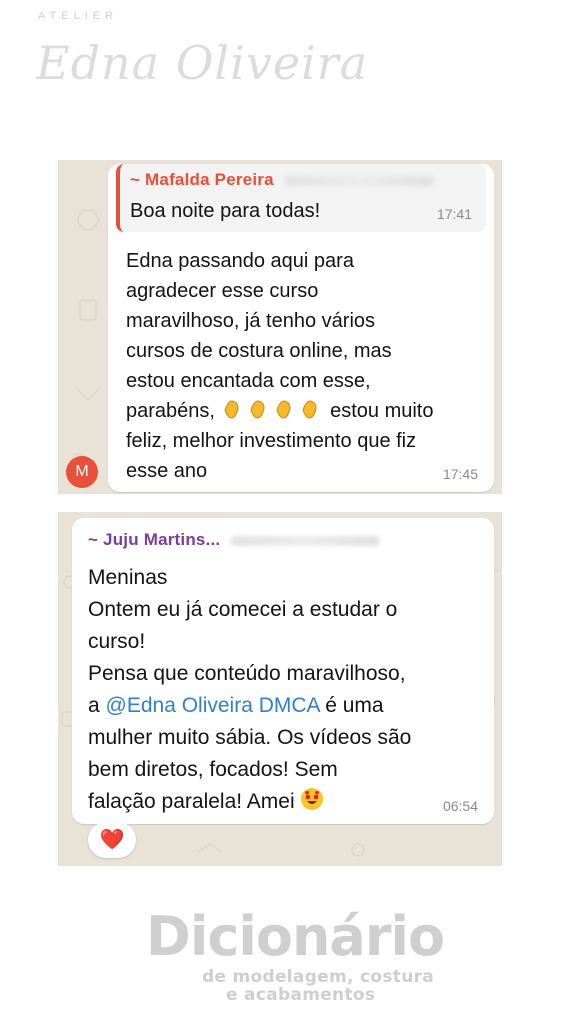 This screenshot has height=1024, width=576. I want to click on message-line-with-emoji: falação paralela! Amei, so click(288, 802).